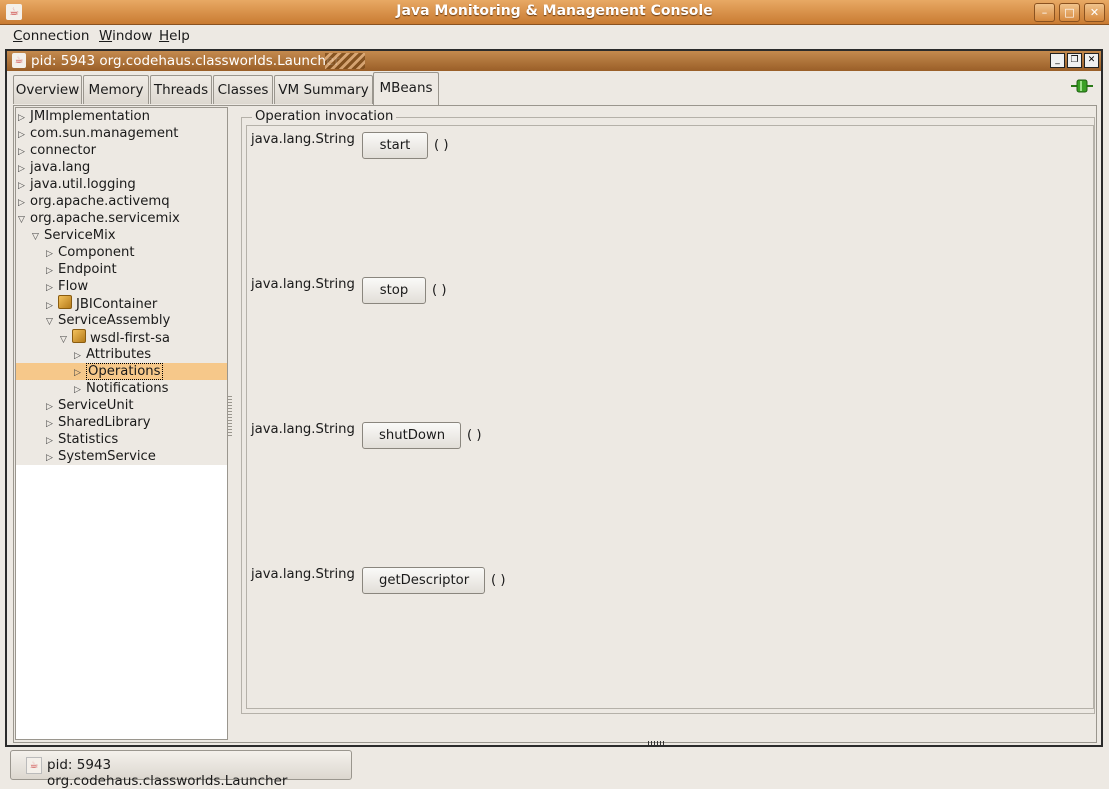  What do you see at coordinates (74, 235) in the screenshot?
I see `tree-node-servicemix: ▽ ServiceMix` at bounding box center [74, 235].